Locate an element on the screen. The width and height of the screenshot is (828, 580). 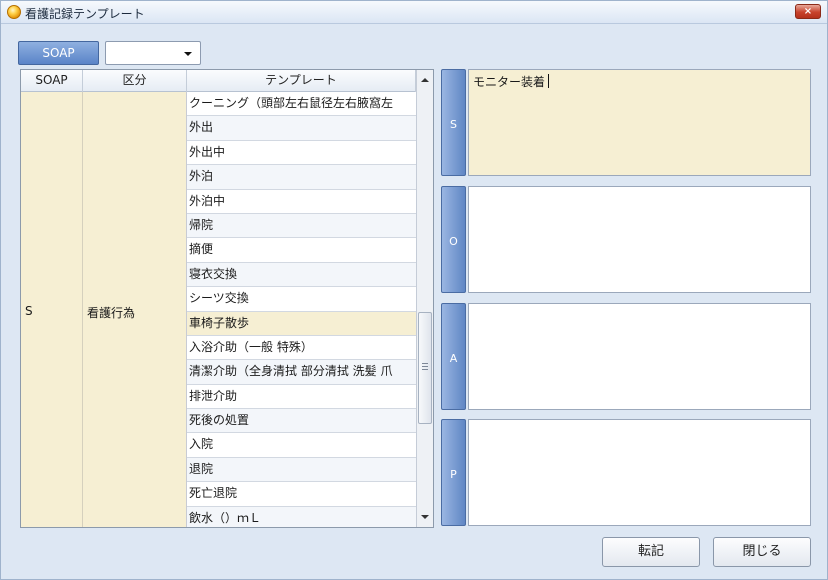
category-value: 看護行為 is located at coordinates (111, 313).